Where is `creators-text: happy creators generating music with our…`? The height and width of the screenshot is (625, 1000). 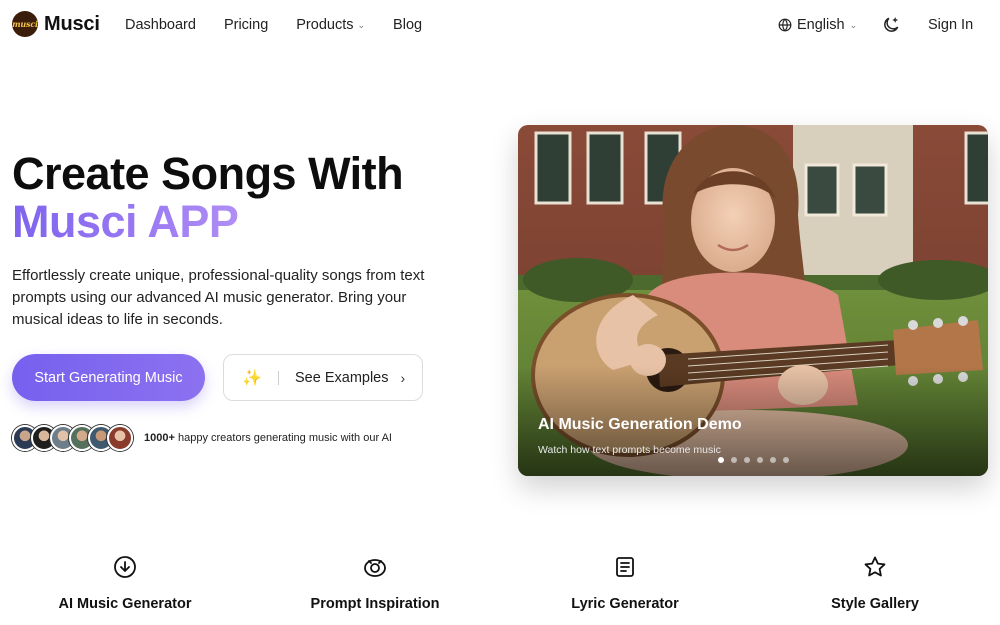 creators-text: happy creators generating music with our… is located at coordinates (284, 438).